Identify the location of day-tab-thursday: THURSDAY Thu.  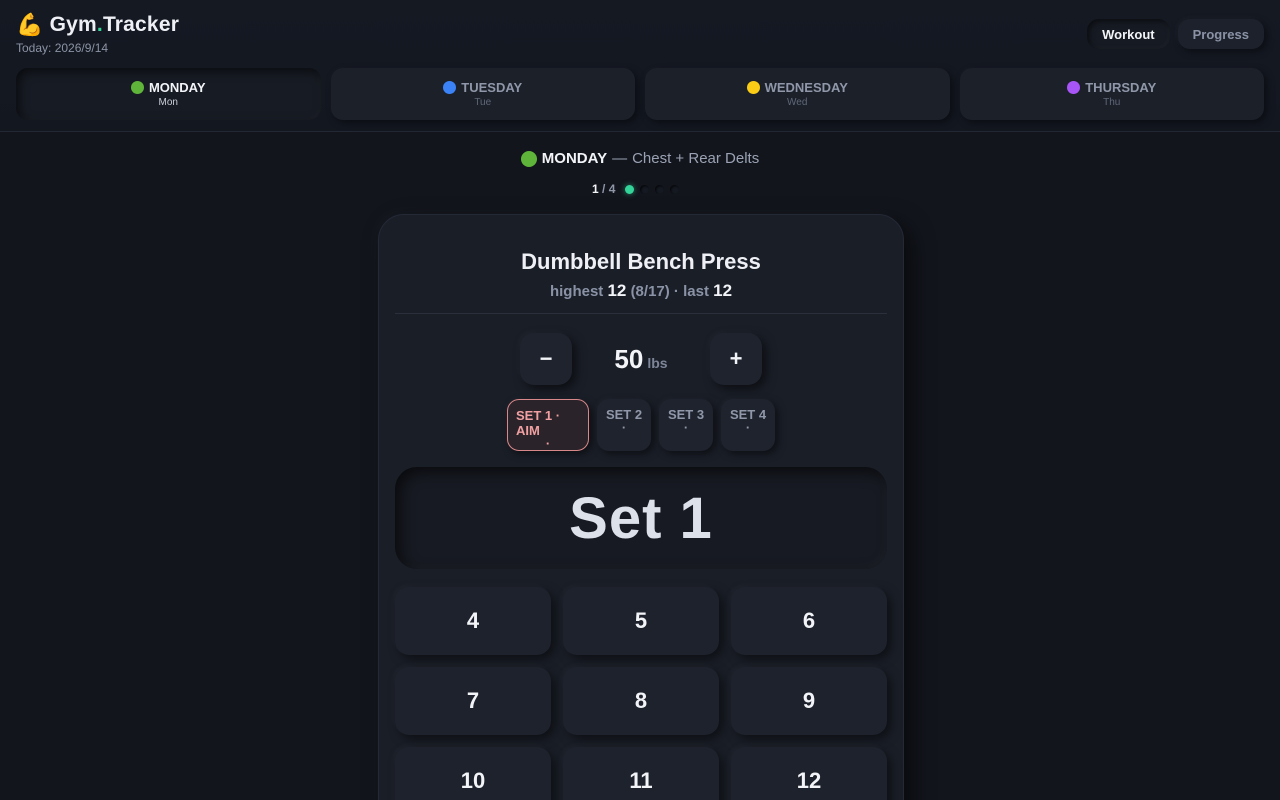
(1111, 94).